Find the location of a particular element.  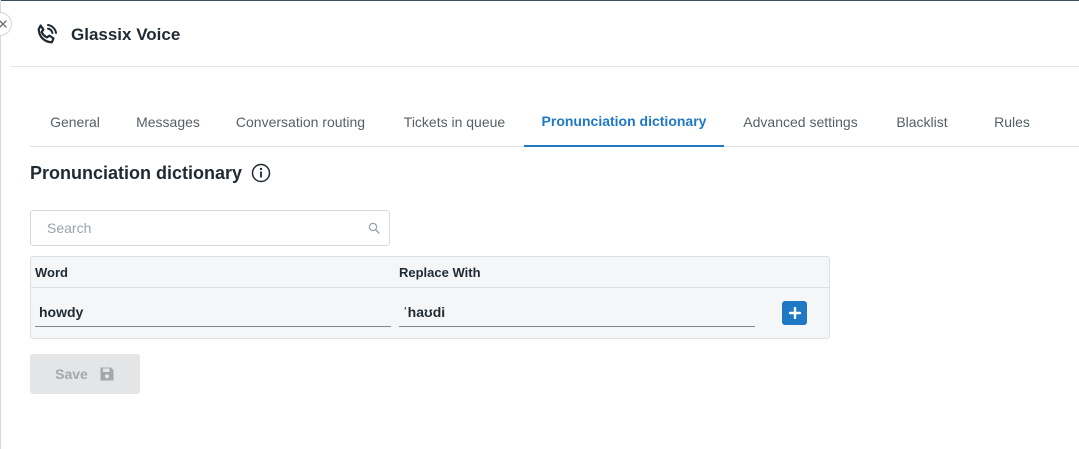

column-header-word: Word is located at coordinates (51, 272).